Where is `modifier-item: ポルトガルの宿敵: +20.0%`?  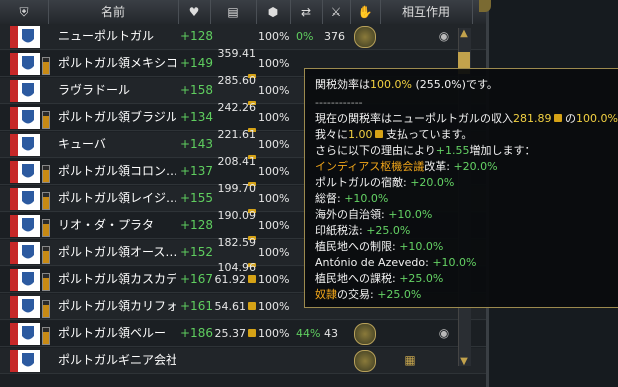
modifier-item: ポルトガルの宿敵: +20.0% is located at coordinates (385, 182).